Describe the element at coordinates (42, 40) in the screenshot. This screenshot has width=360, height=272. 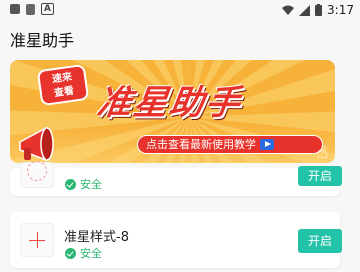
I see `page-title: 准星助手` at that location.